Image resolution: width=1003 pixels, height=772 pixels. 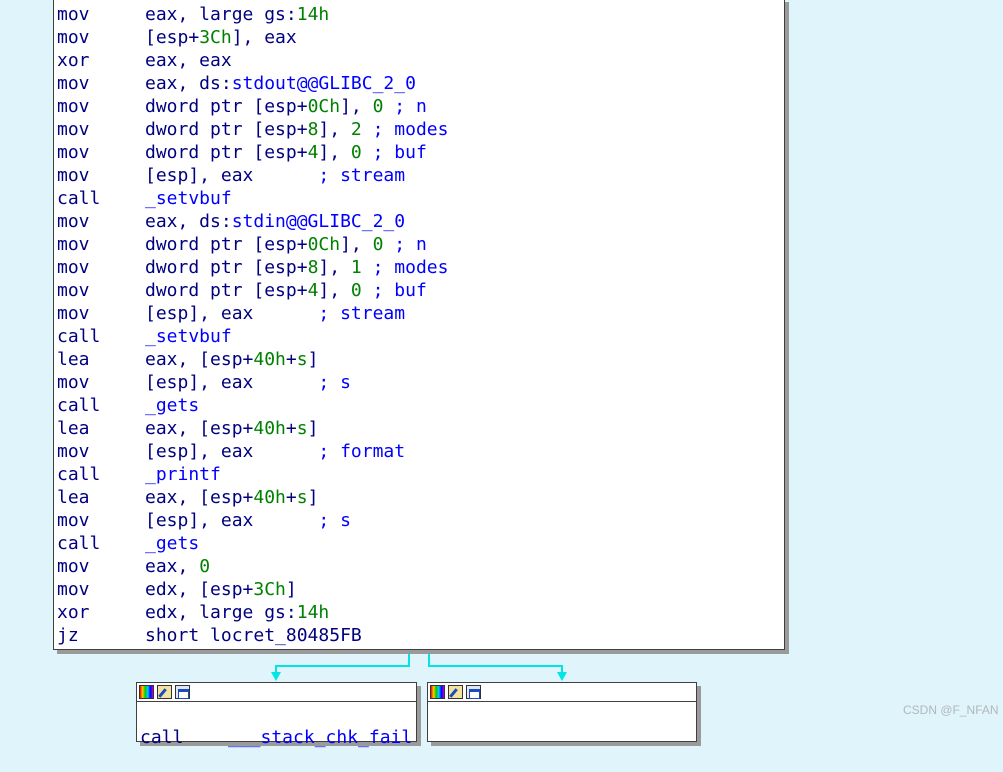 What do you see at coordinates (73, 612) in the screenshot?
I see `instruction-mnemonic: xor` at bounding box center [73, 612].